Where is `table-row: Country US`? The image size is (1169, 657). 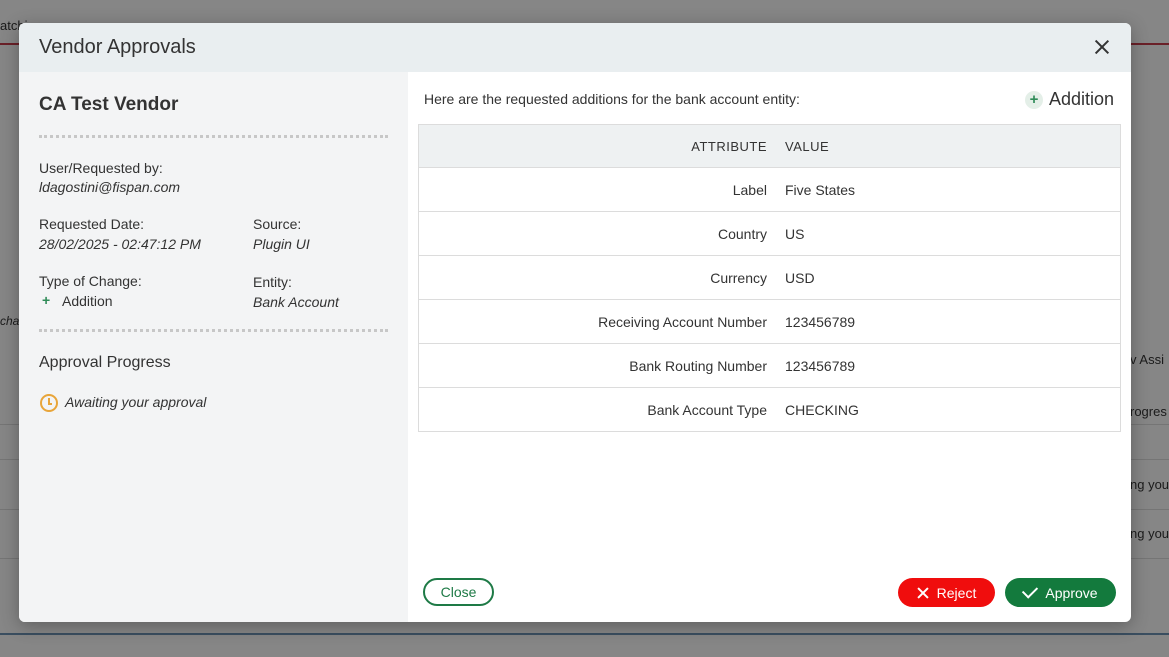
table-row: Country US is located at coordinates (769, 233).